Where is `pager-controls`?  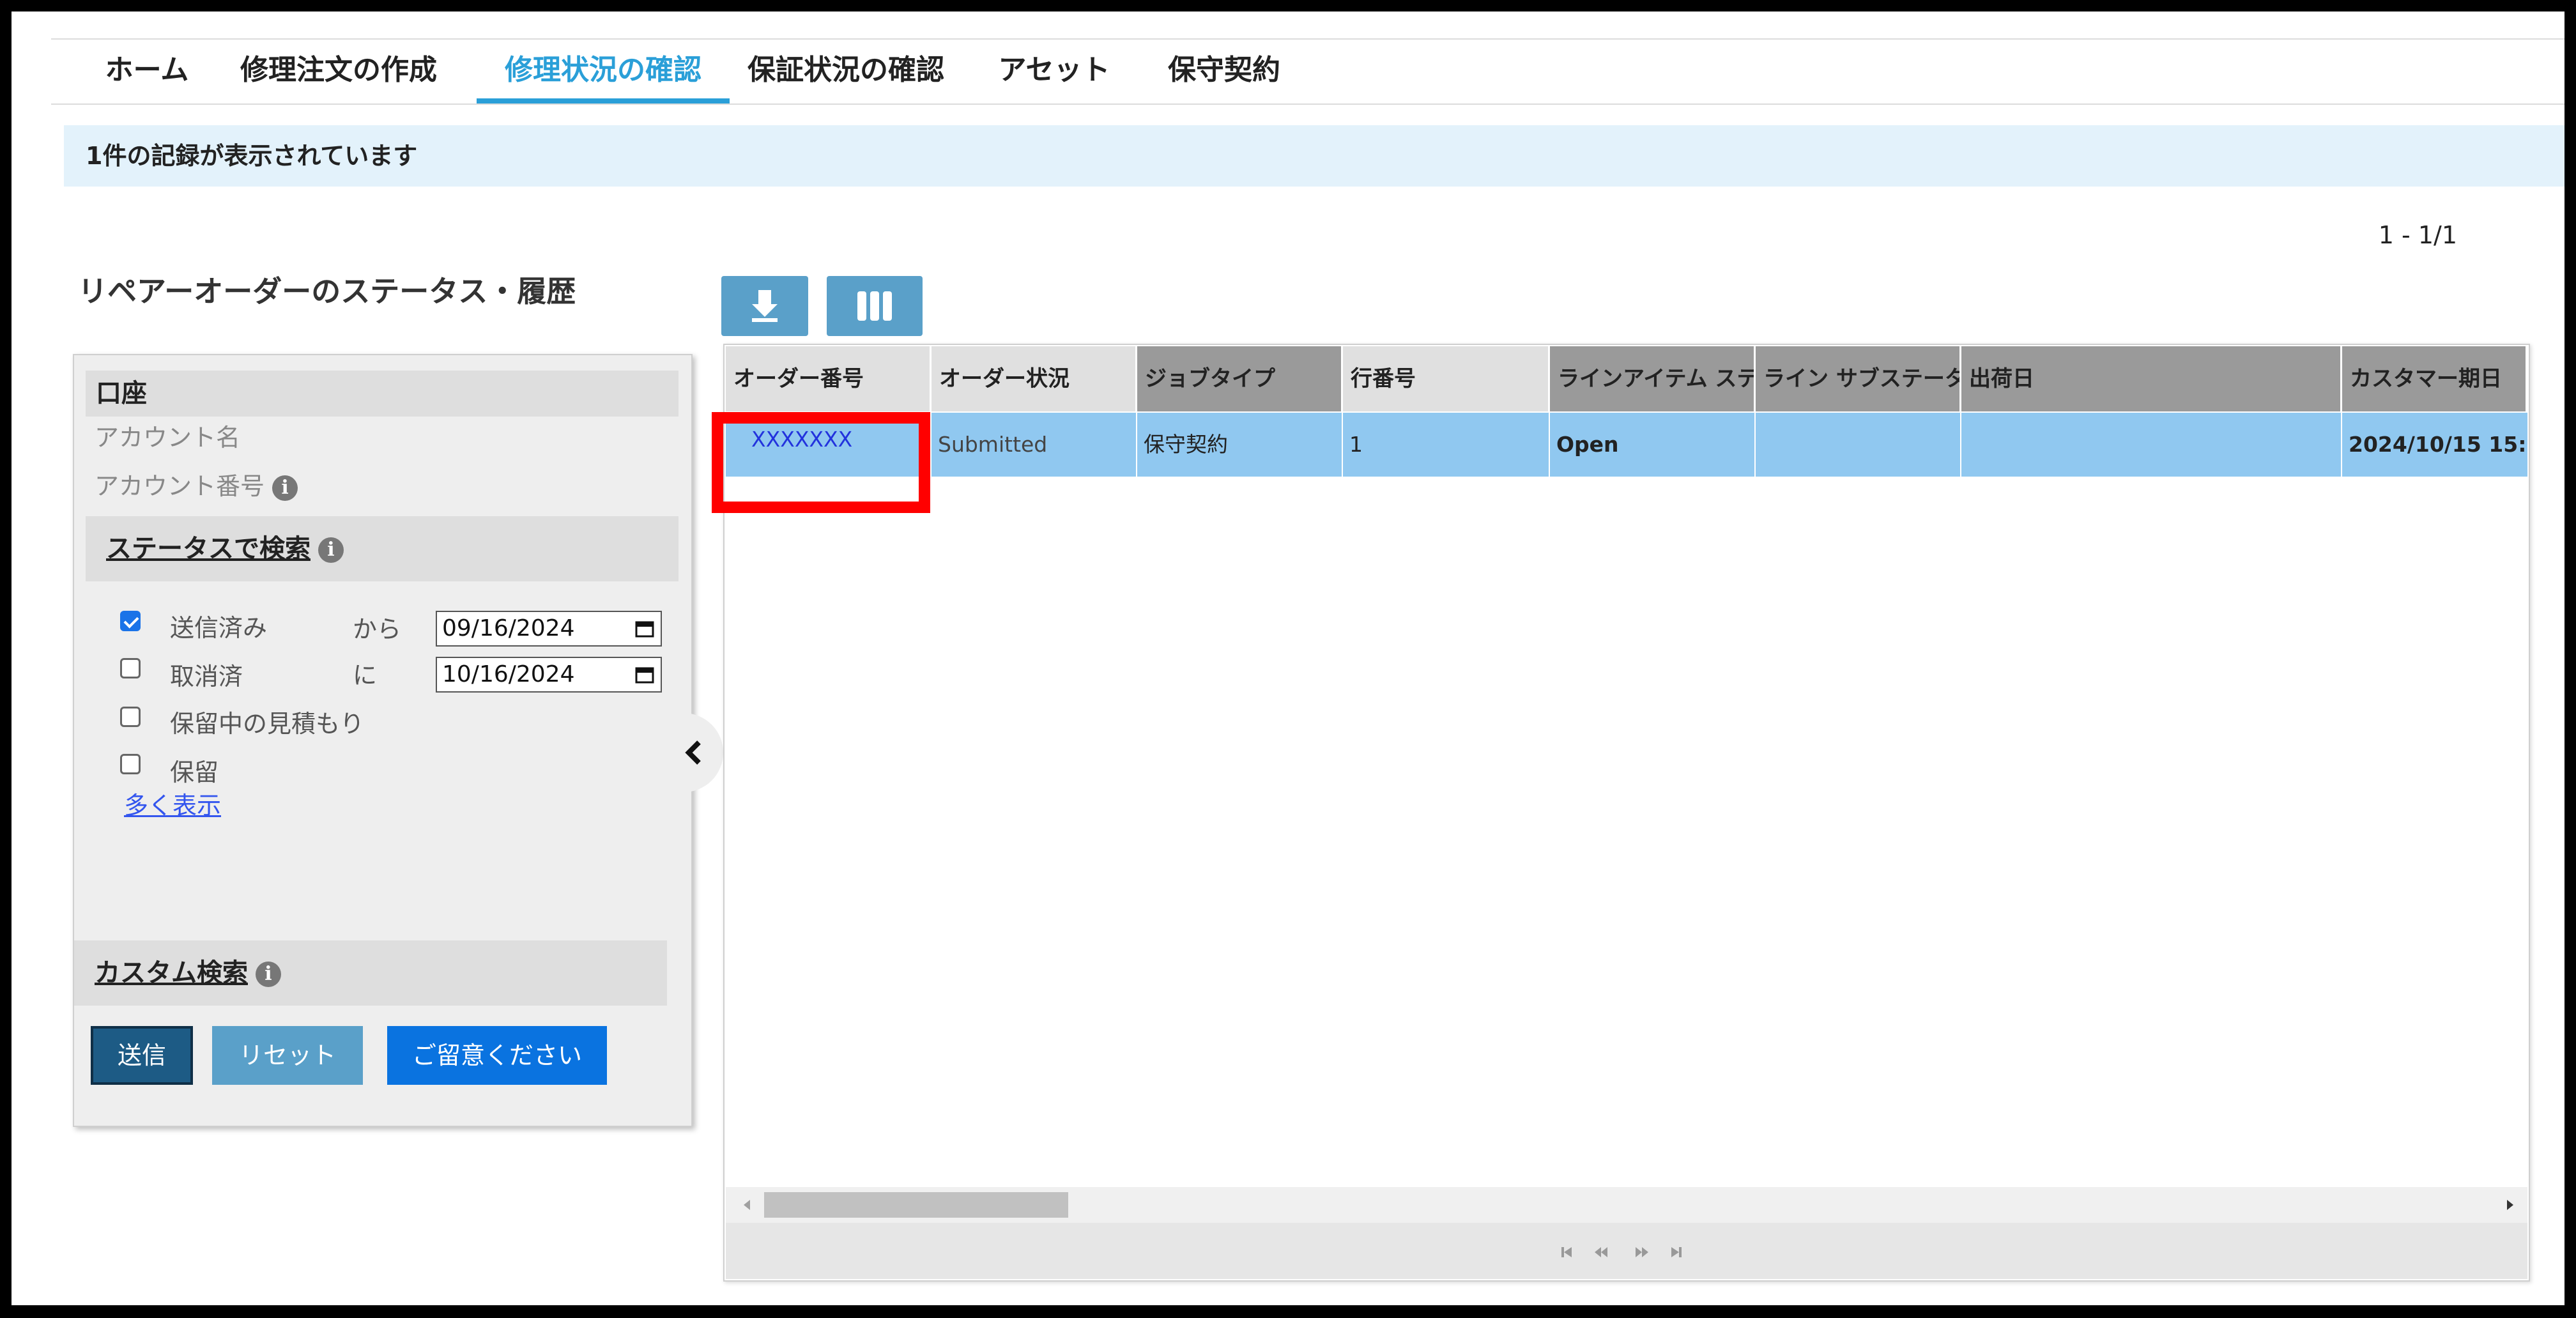 pager-controls is located at coordinates (1621, 1252).